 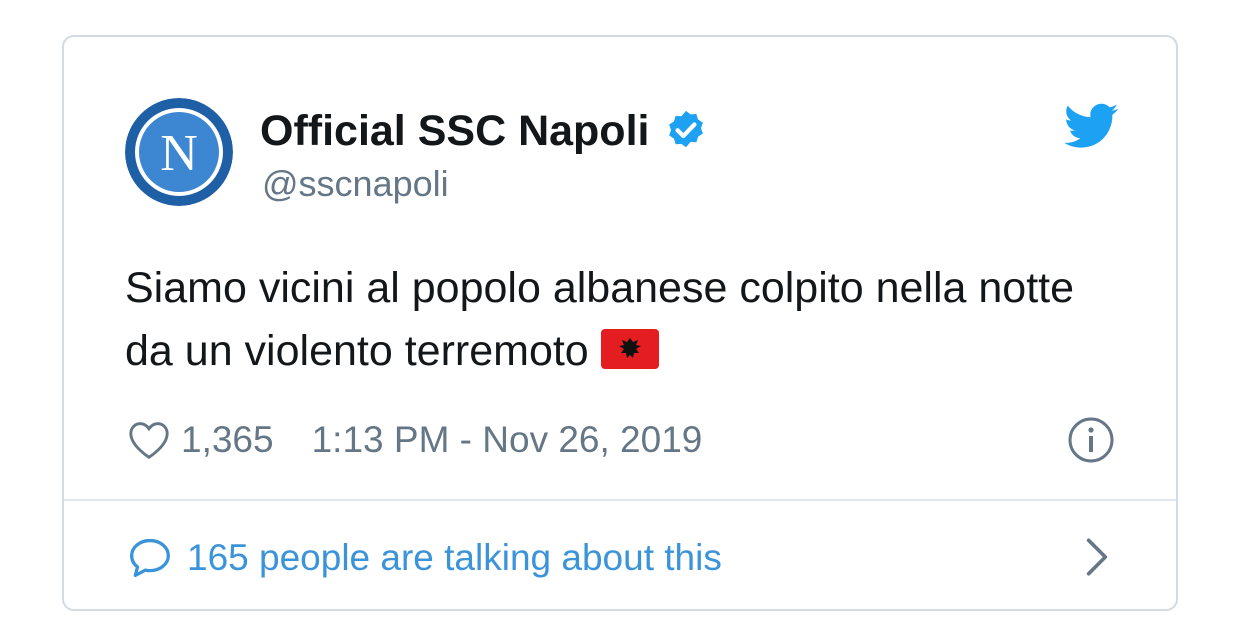 I want to click on chevron-right-icon, so click(x=1097, y=557).